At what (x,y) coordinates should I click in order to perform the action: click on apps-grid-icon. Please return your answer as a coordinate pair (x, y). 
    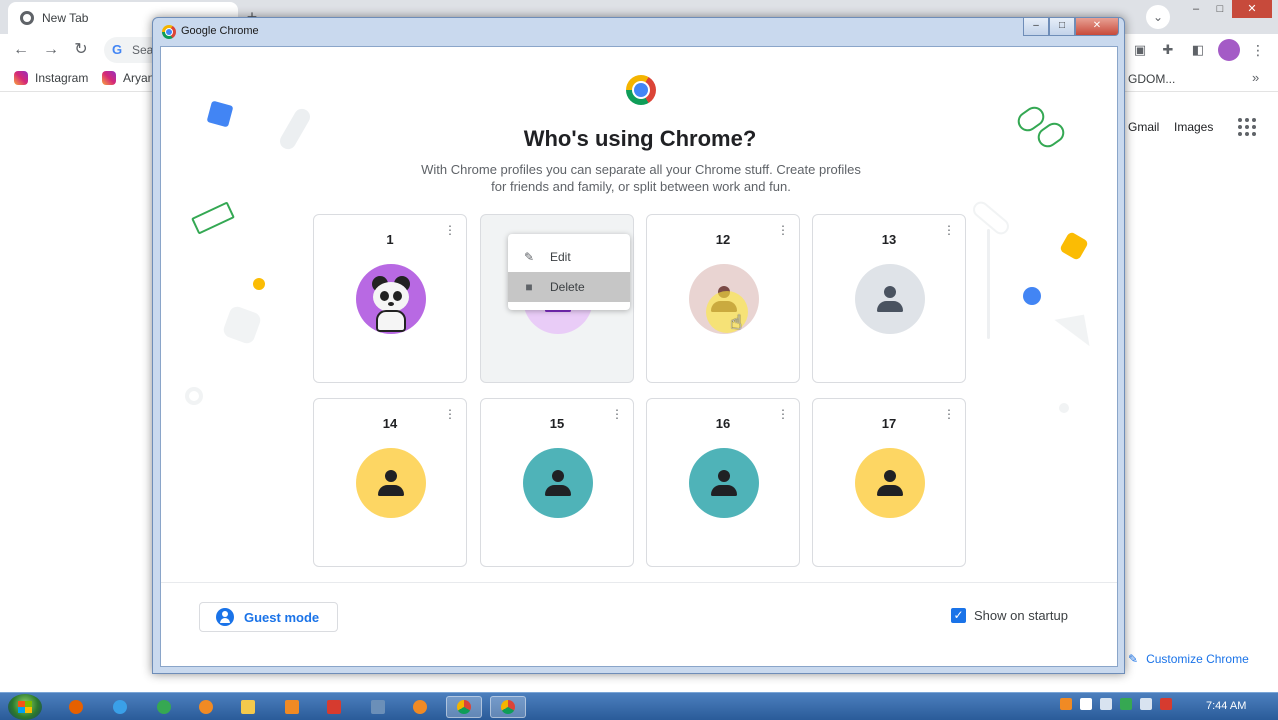
    Looking at the image, I should click on (1247, 127).